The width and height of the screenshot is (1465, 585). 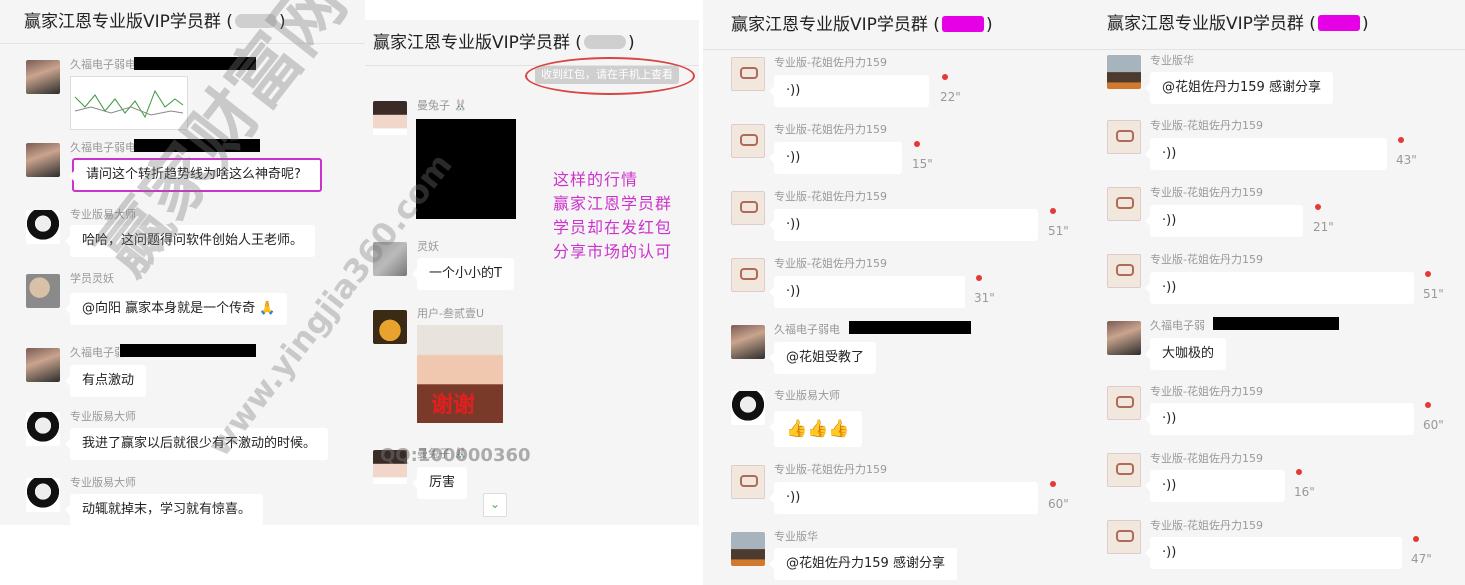 I want to click on voice-duration: 51", so click(x=1058, y=231).